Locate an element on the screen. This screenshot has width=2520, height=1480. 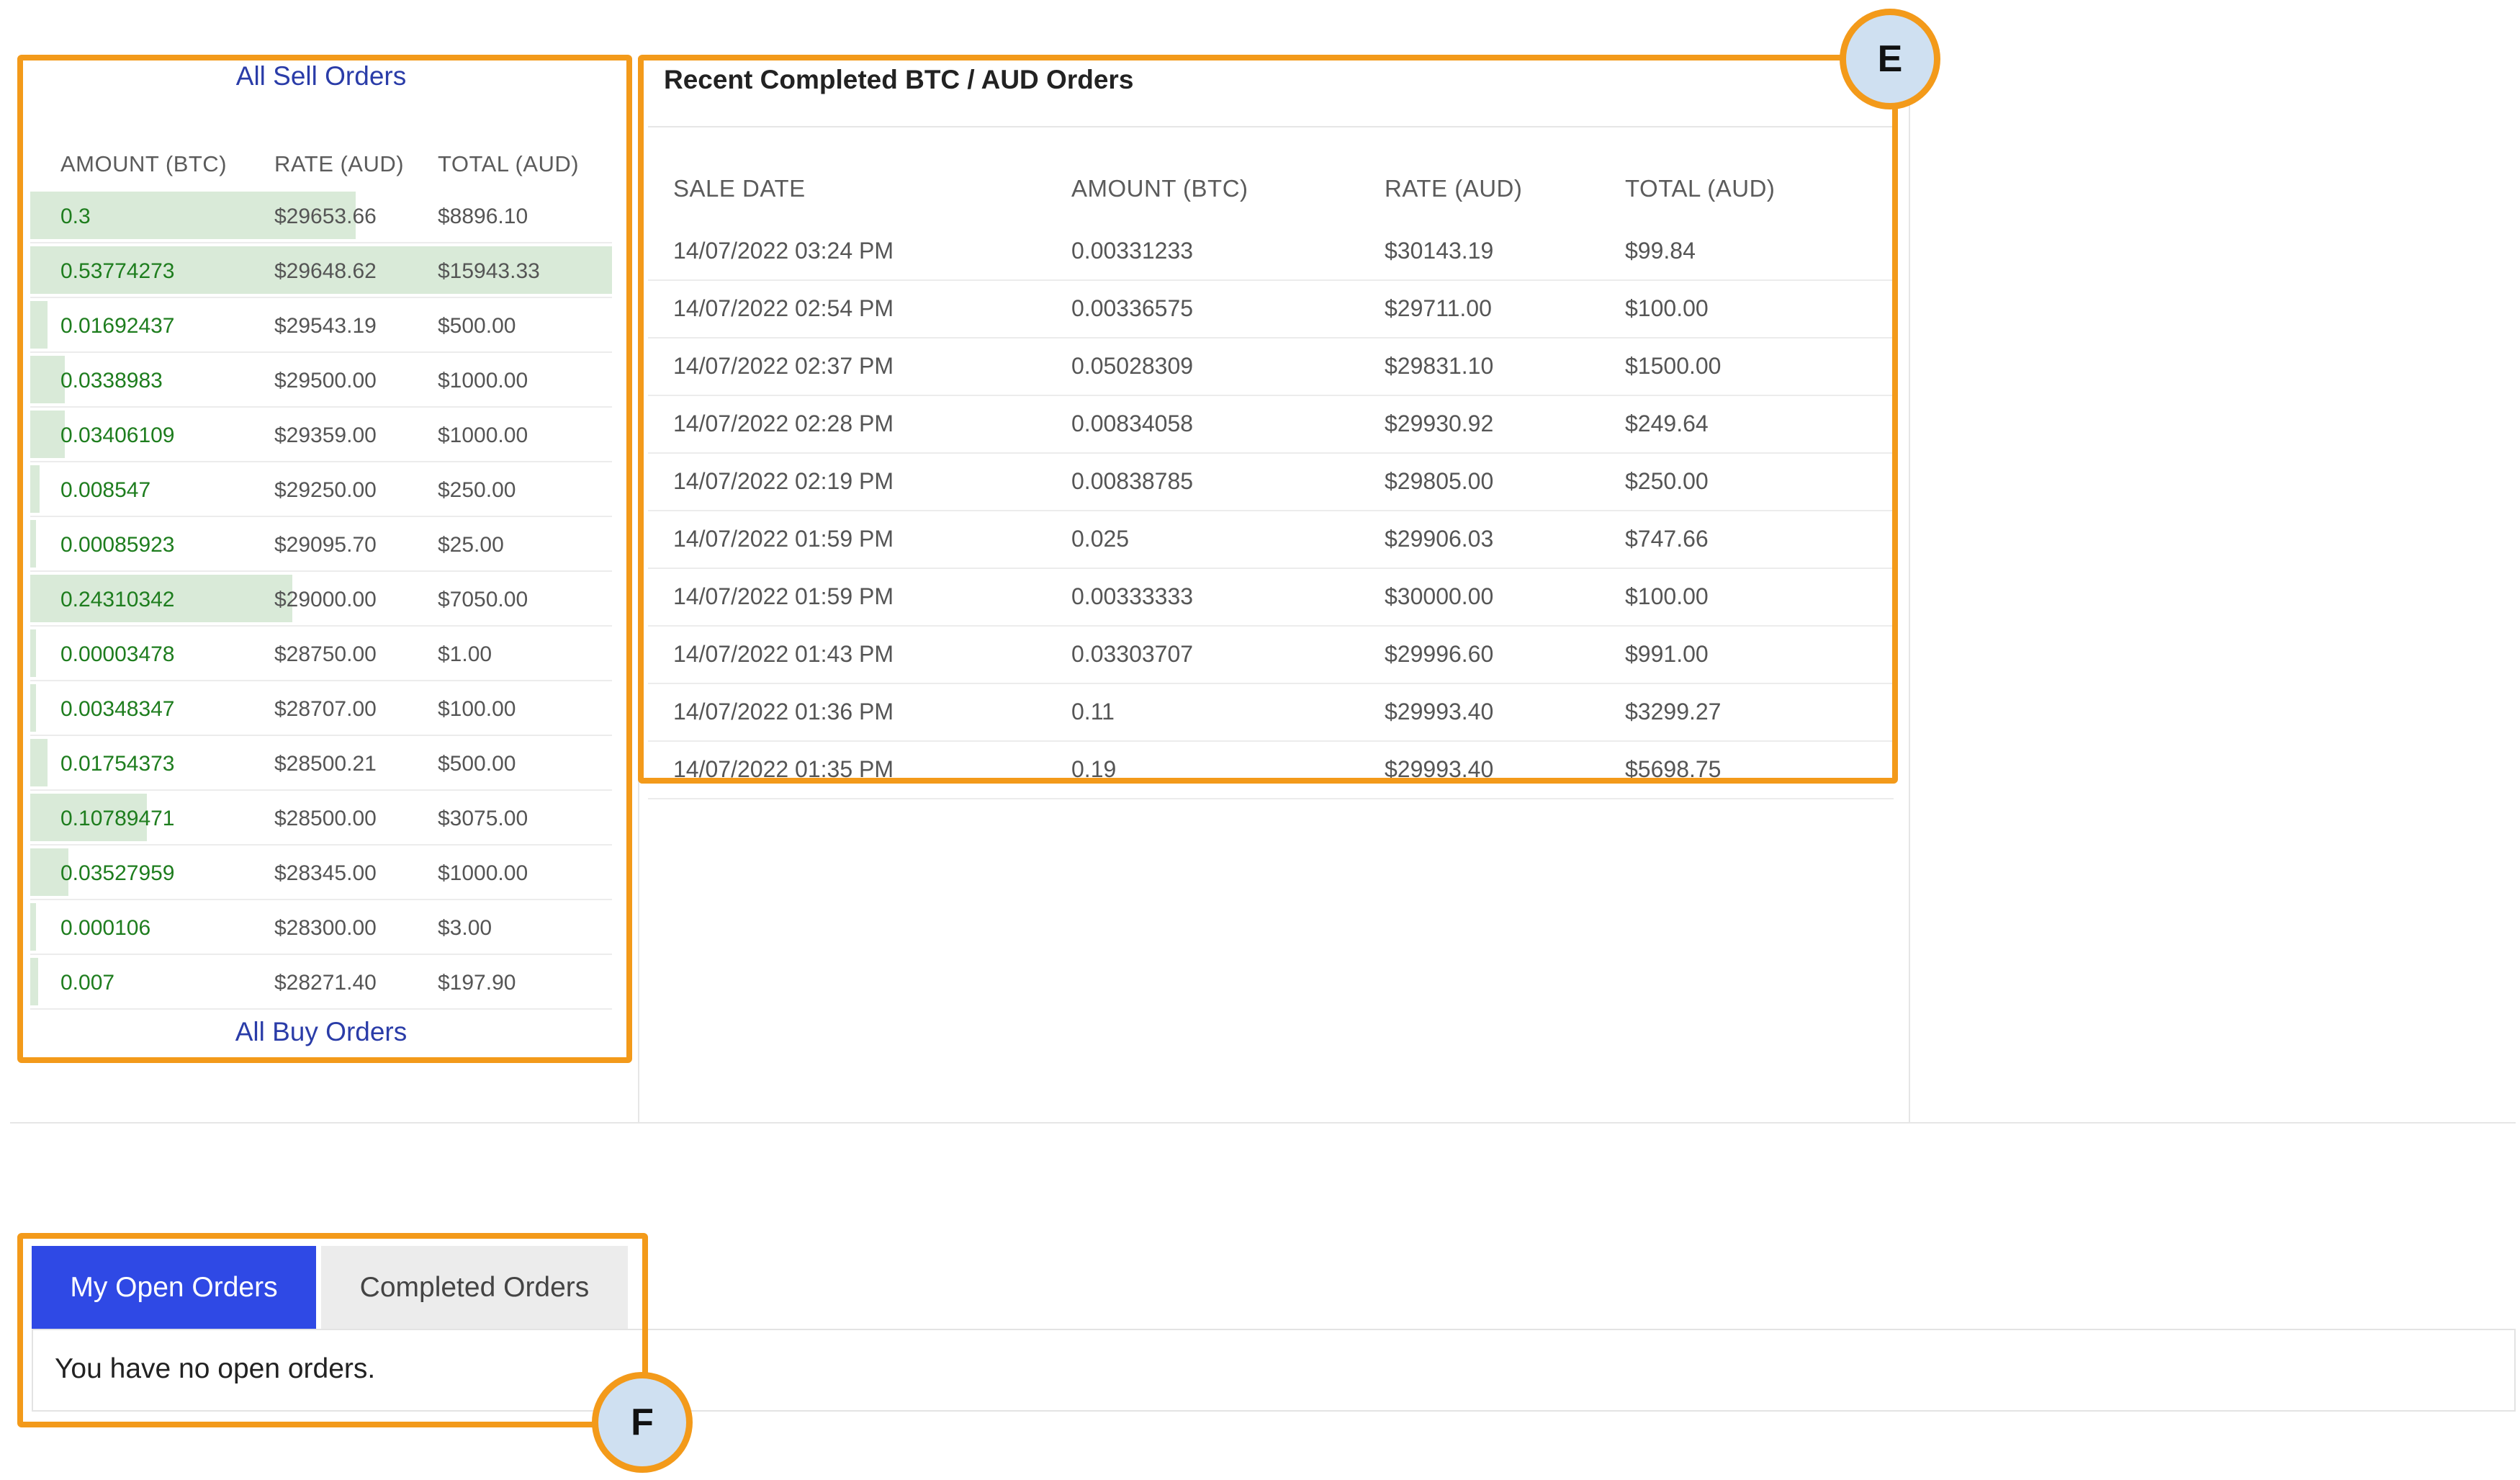
divider-right is located at coordinates (1909, 591).